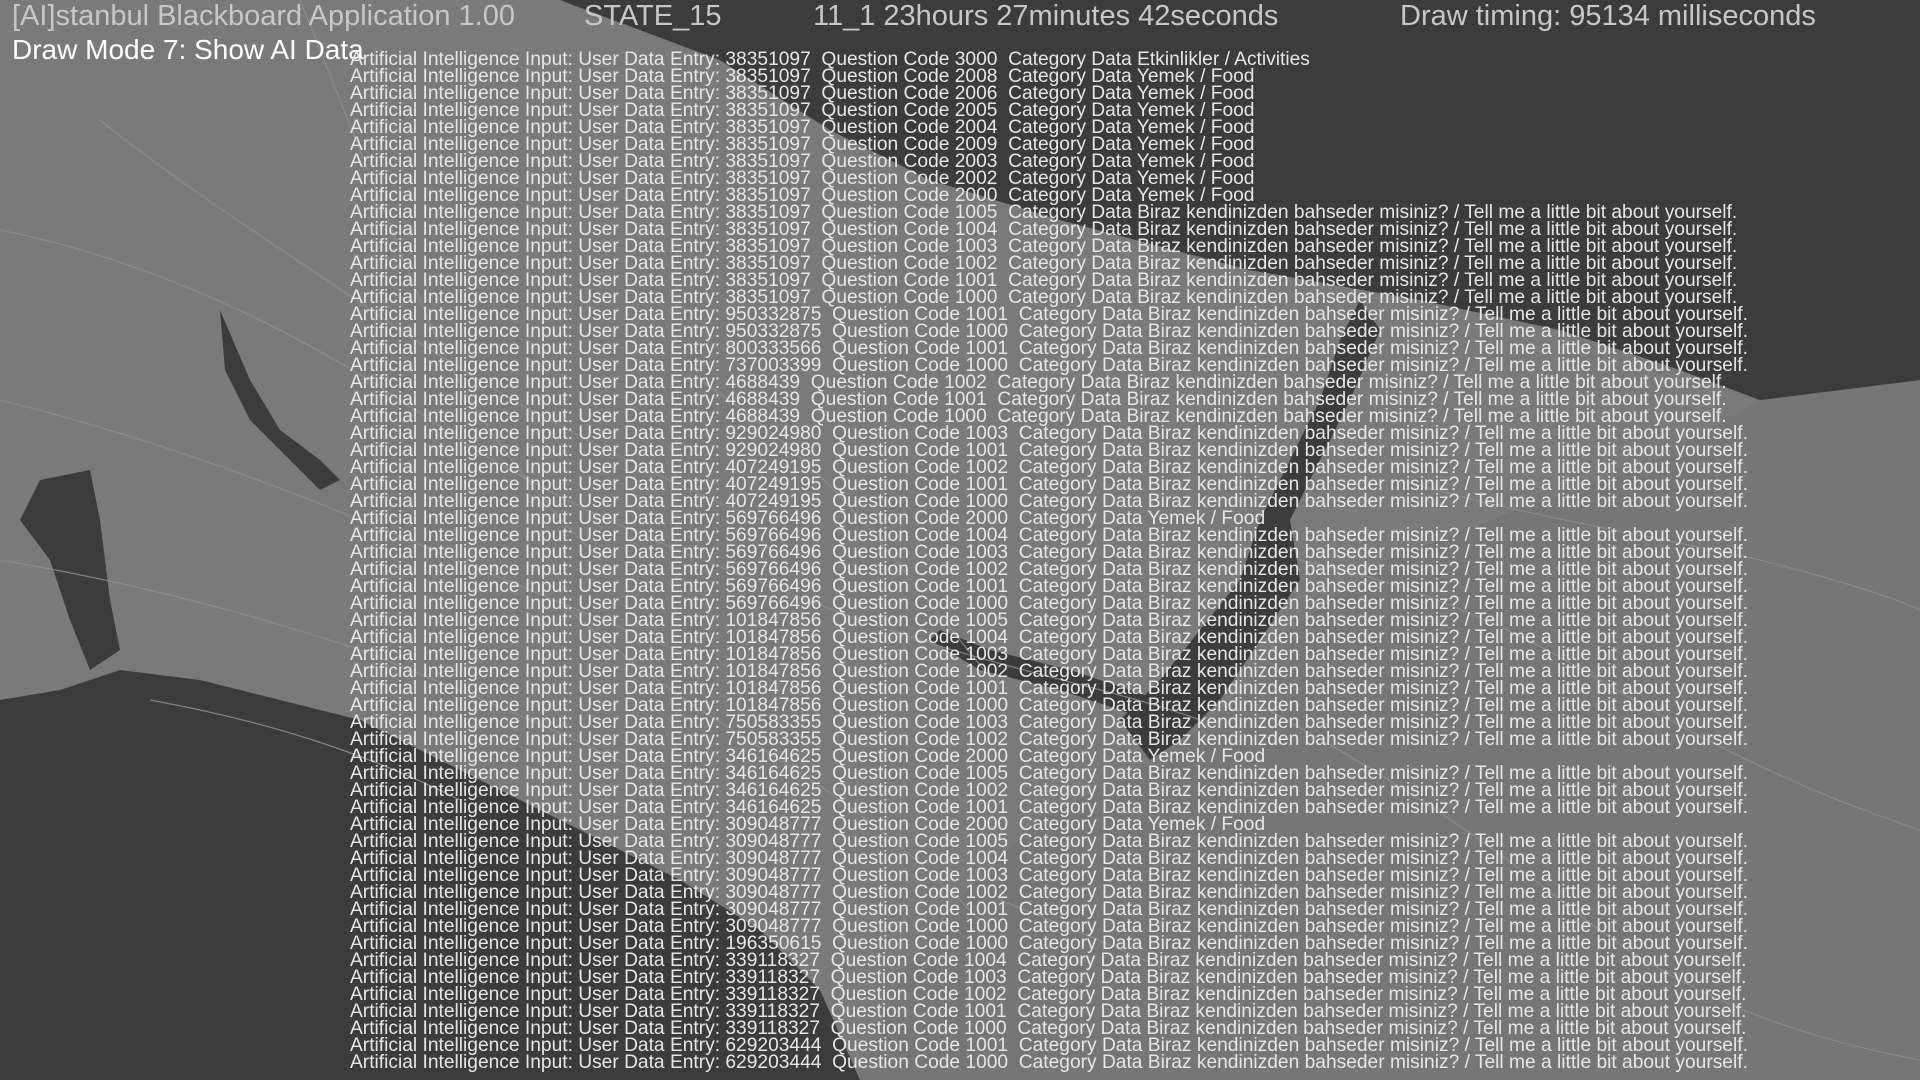 Image resolution: width=1920 pixels, height=1080 pixels. What do you see at coordinates (1046, 16) in the screenshot?
I see `elapsed-time-label: 11_1 23hours 27minutes 42seconds` at bounding box center [1046, 16].